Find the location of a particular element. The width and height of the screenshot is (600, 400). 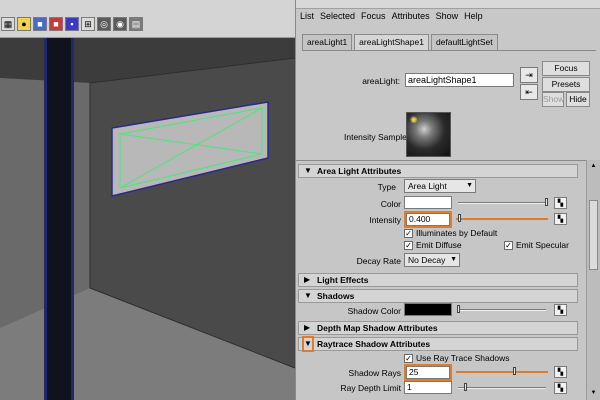

shadow-color-slider-knob is located at coordinates (458, 309).